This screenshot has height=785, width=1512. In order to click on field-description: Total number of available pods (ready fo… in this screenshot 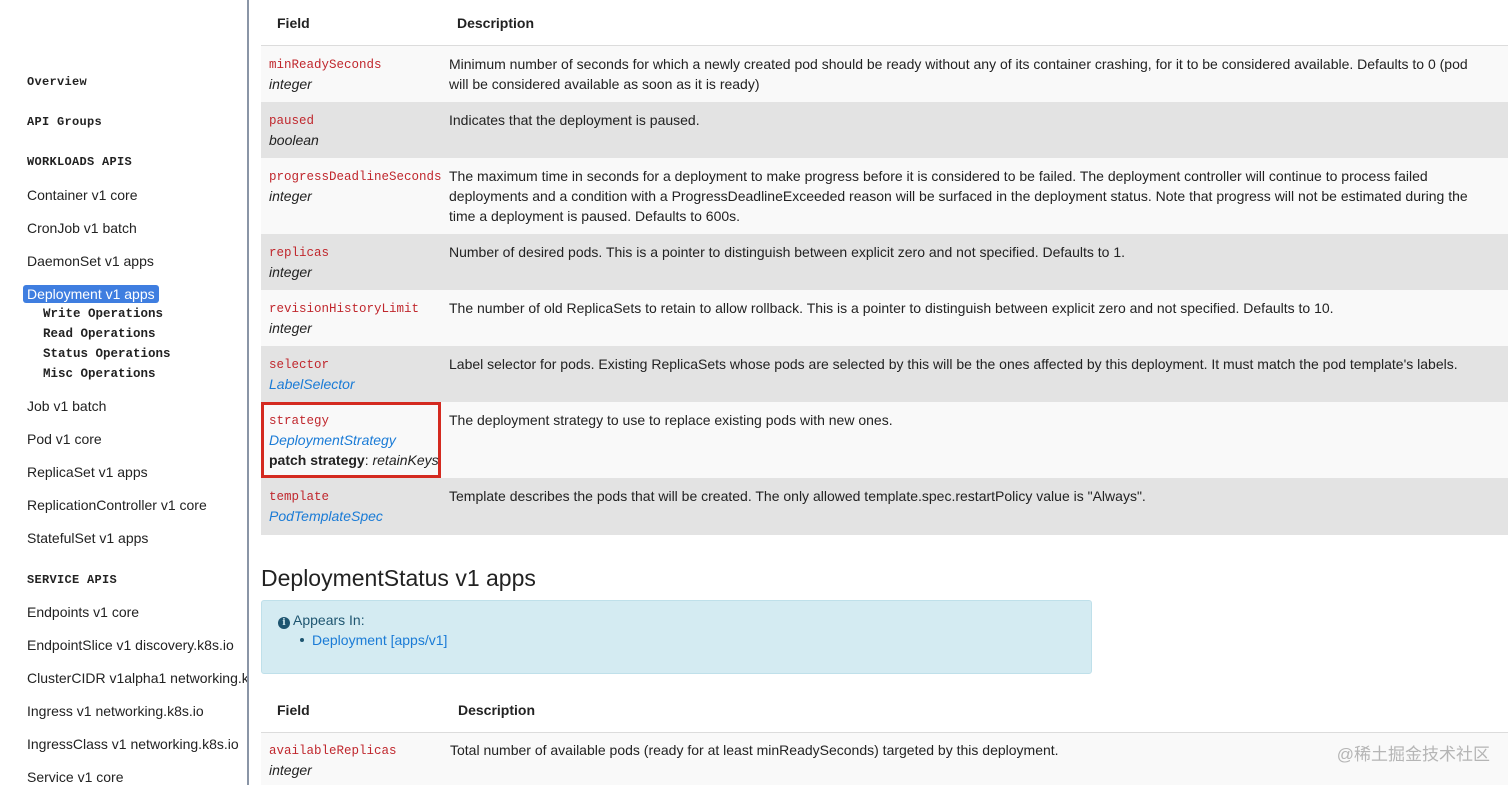, I will do `click(754, 750)`.